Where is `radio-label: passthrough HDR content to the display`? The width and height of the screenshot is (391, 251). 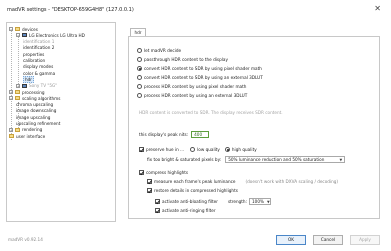 radio-label: passthrough HDR content to the display is located at coordinates (186, 59).